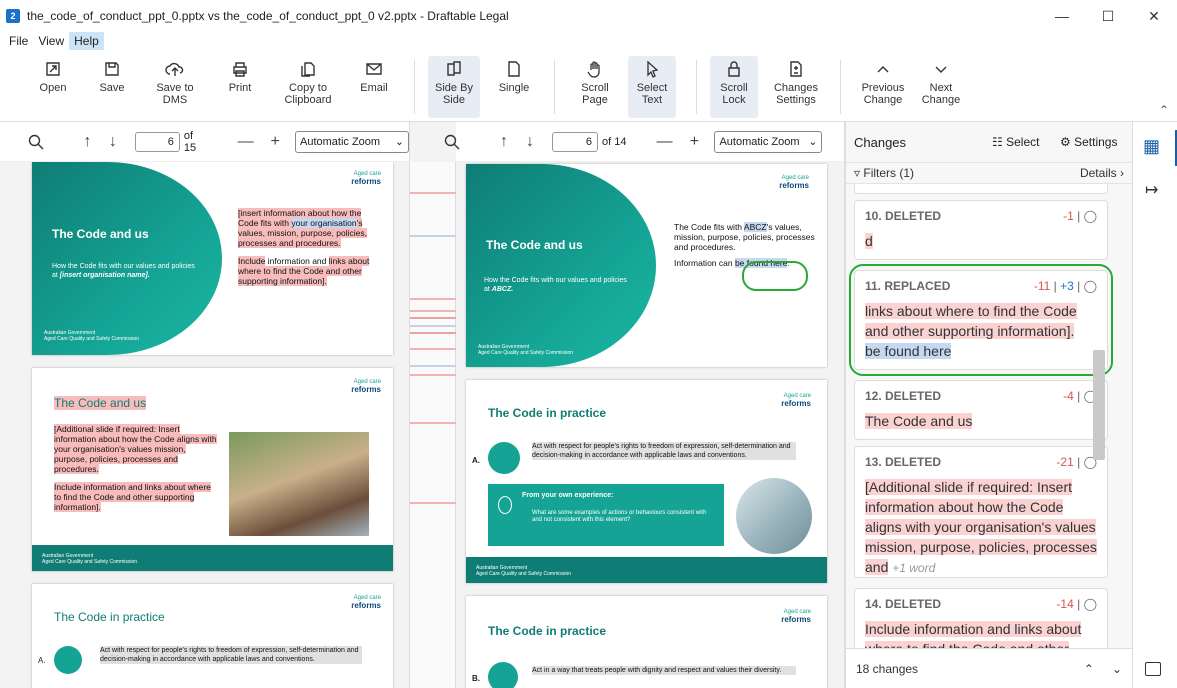 This screenshot has width=1177, height=688. Describe the element at coordinates (175, 87) in the screenshot. I see `save-to-dms-button: Save to DMS` at that location.